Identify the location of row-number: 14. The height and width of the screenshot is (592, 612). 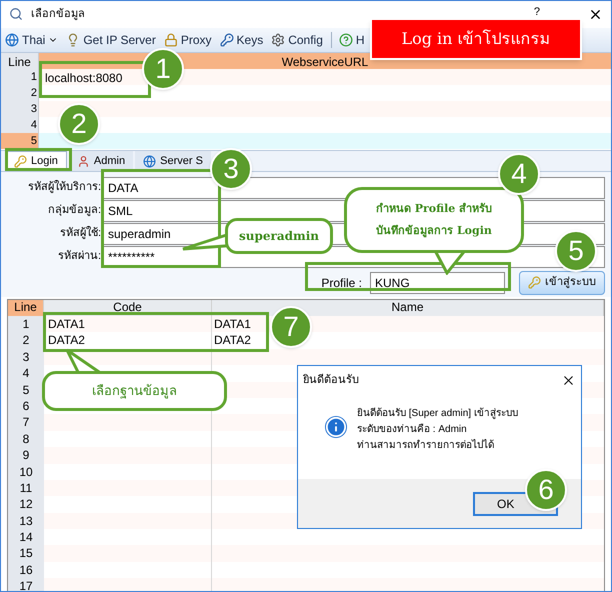
(26, 537).